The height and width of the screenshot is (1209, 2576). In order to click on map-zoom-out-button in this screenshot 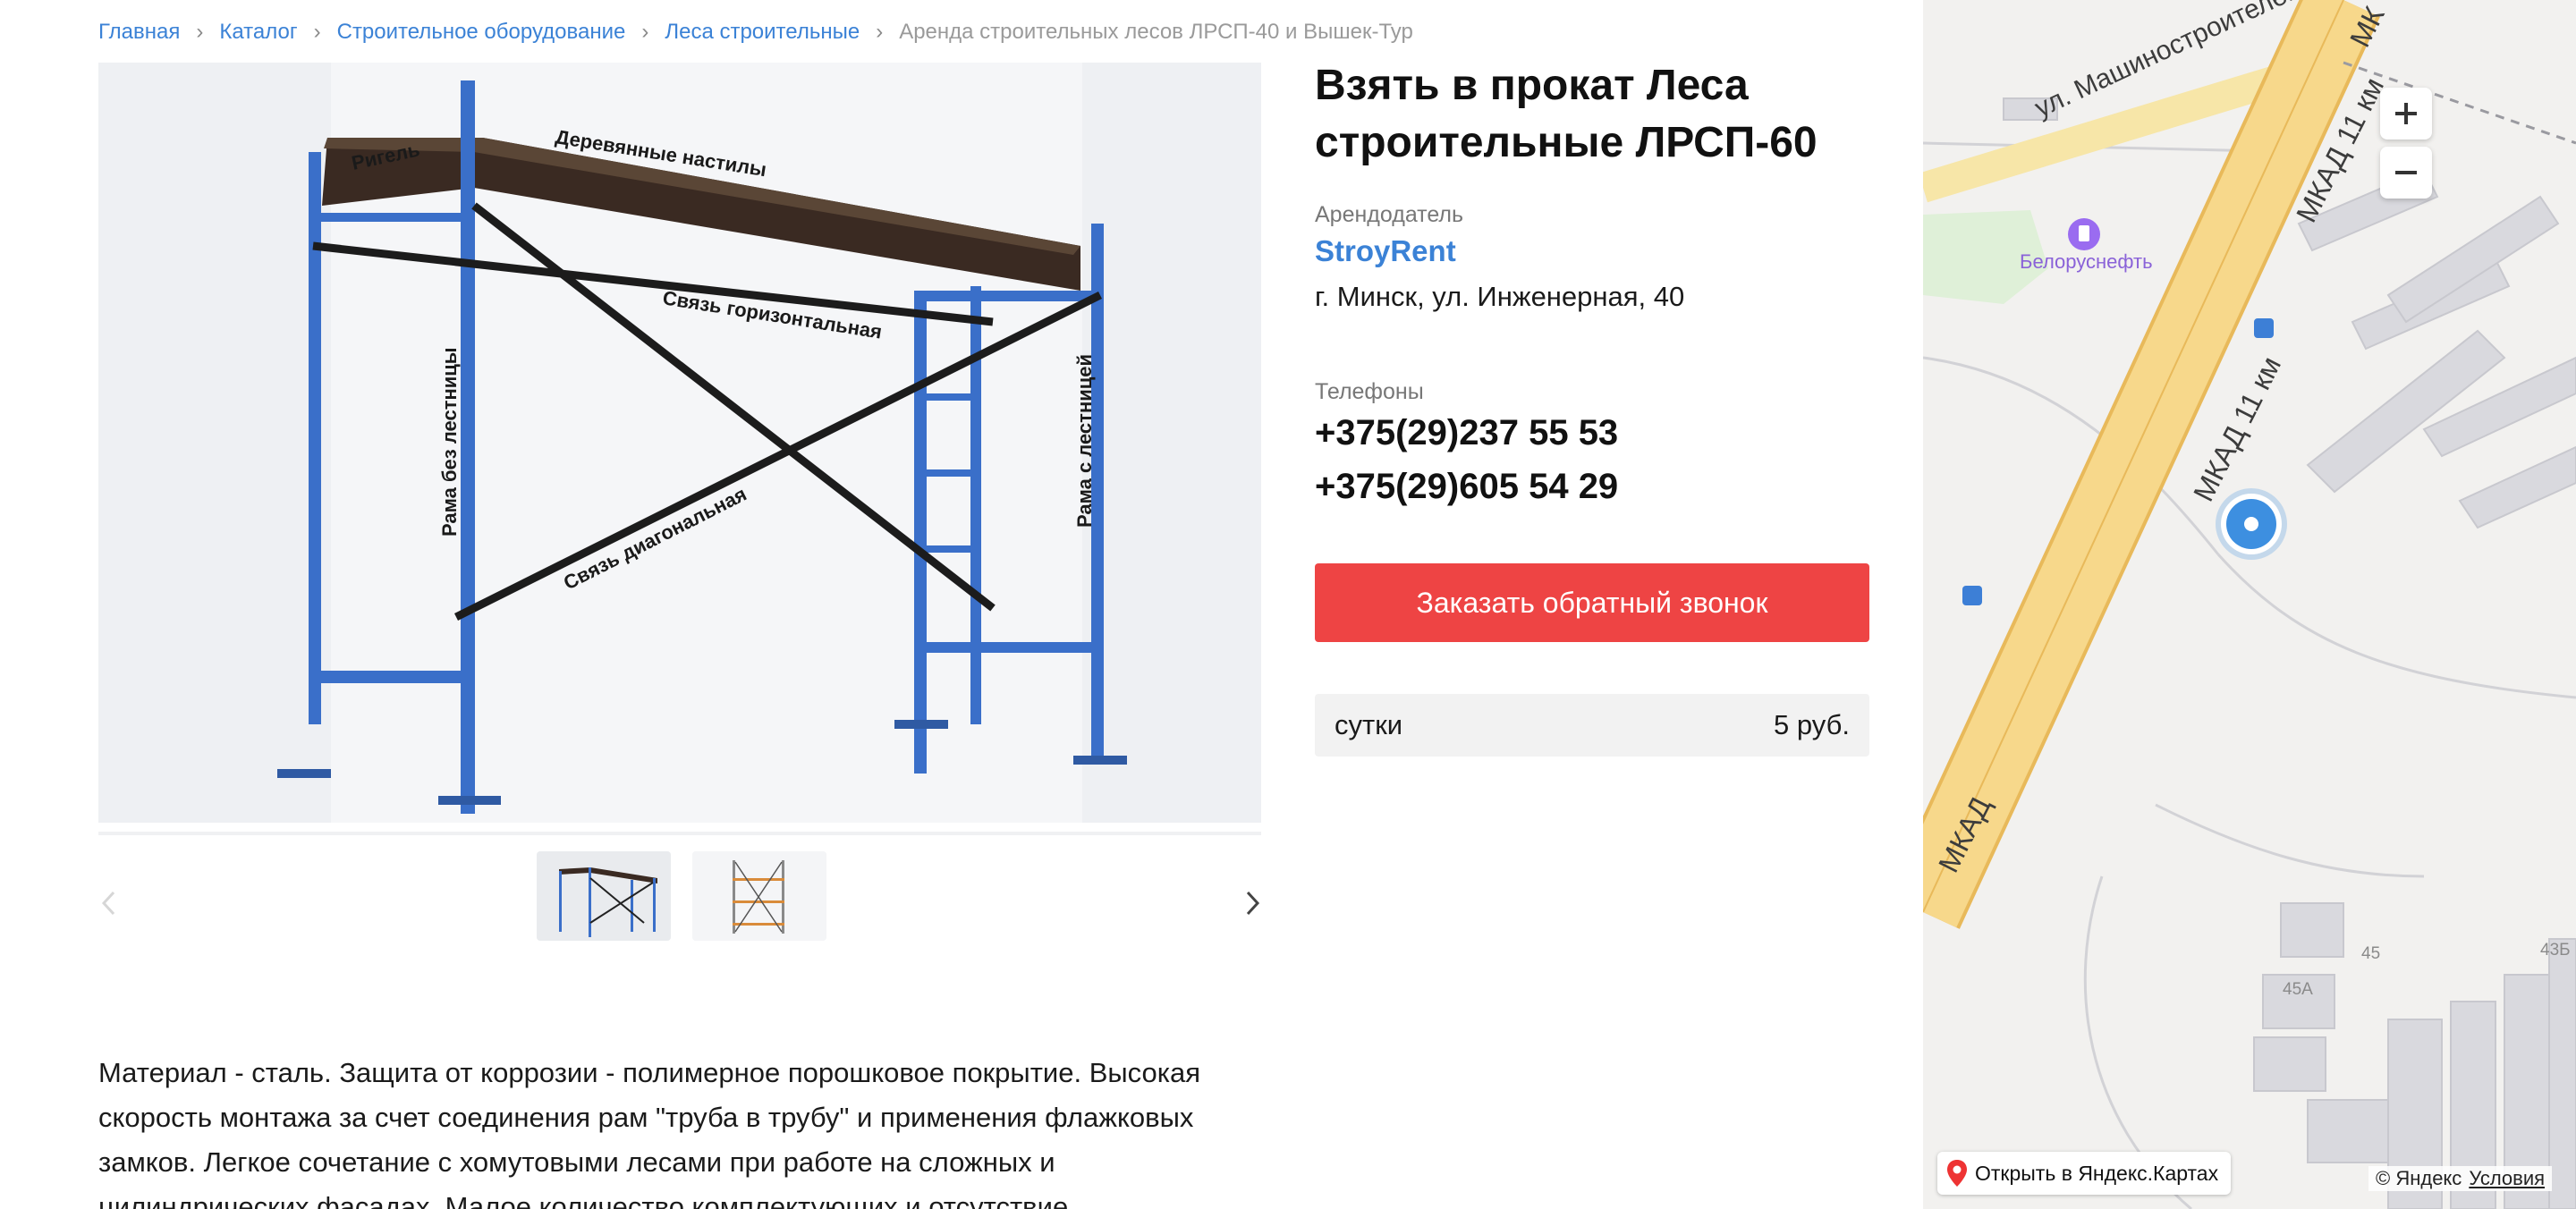, I will do `click(2406, 173)`.